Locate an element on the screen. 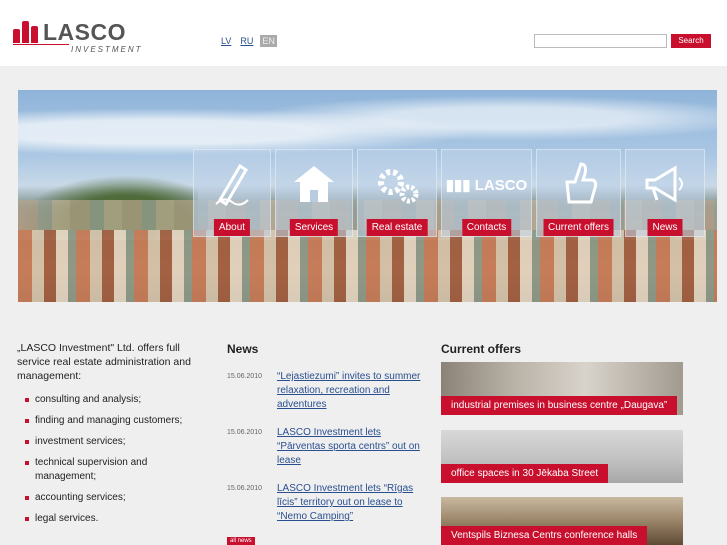  menu-tile-about: About is located at coordinates (232, 193).